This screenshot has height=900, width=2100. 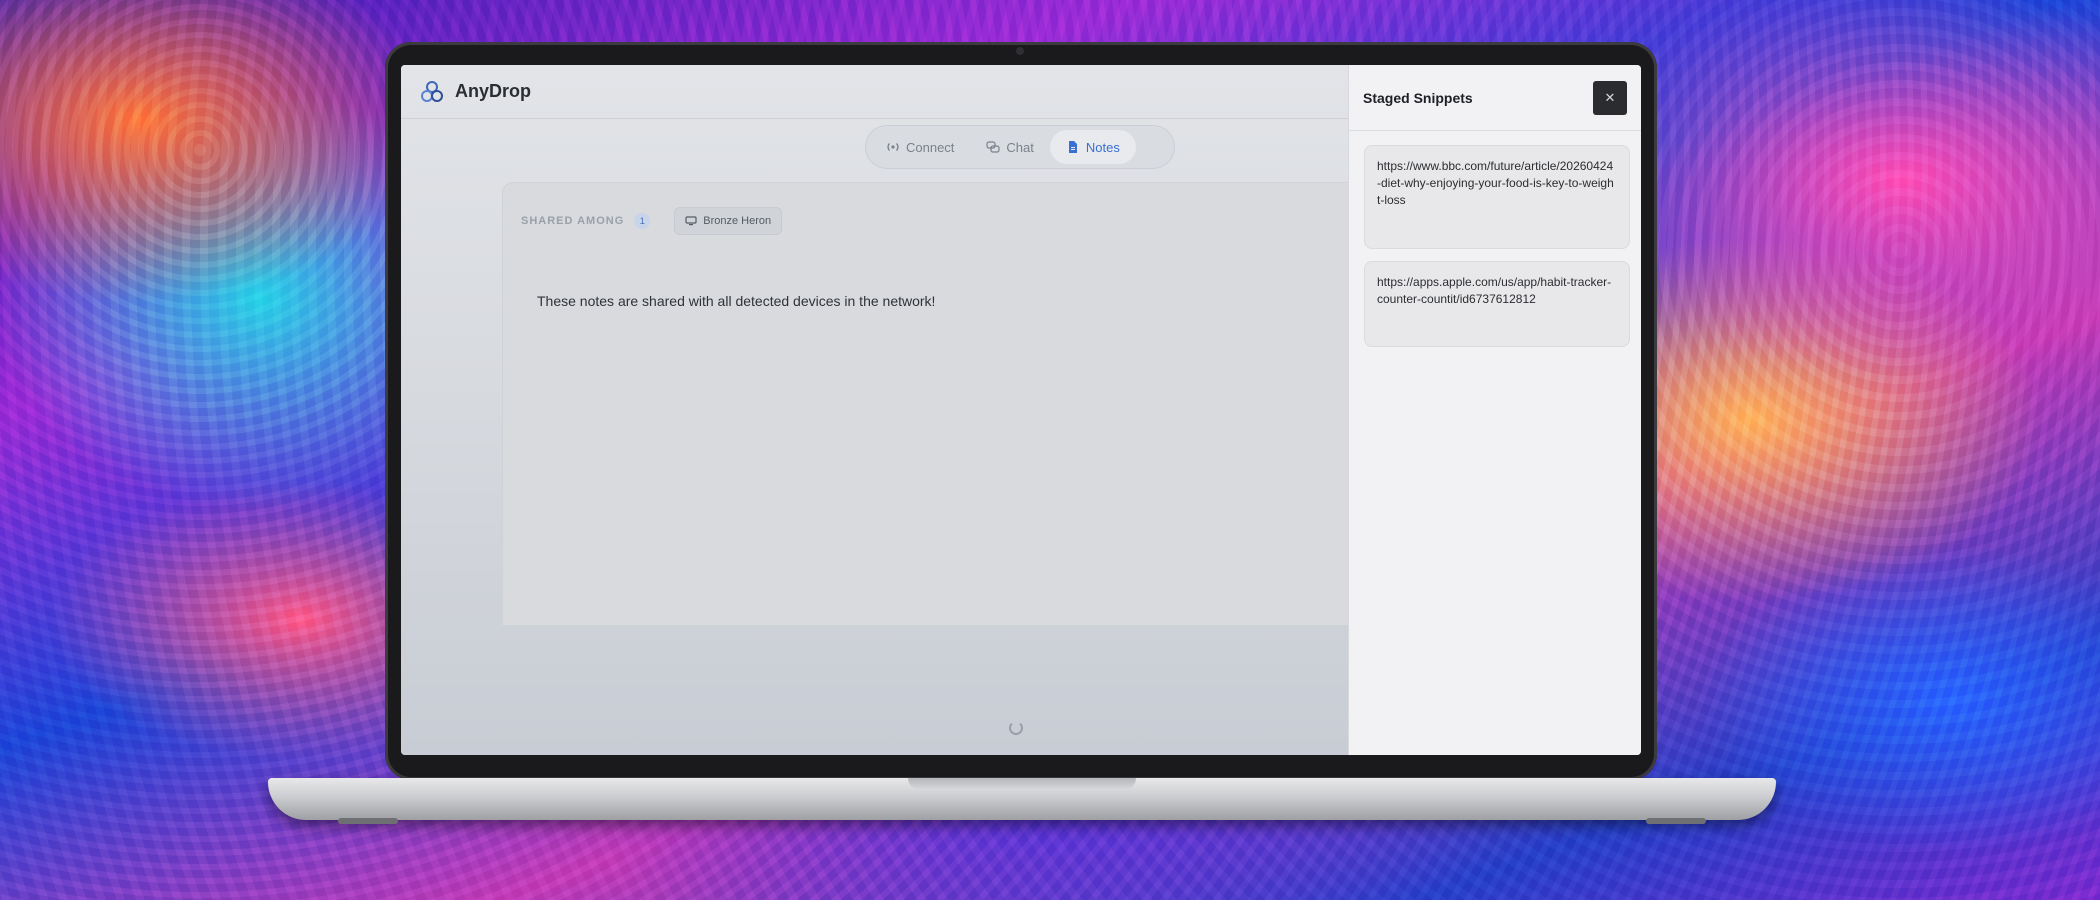 I want to click on tab-notes: Notes, so click(x=1092, y=147).